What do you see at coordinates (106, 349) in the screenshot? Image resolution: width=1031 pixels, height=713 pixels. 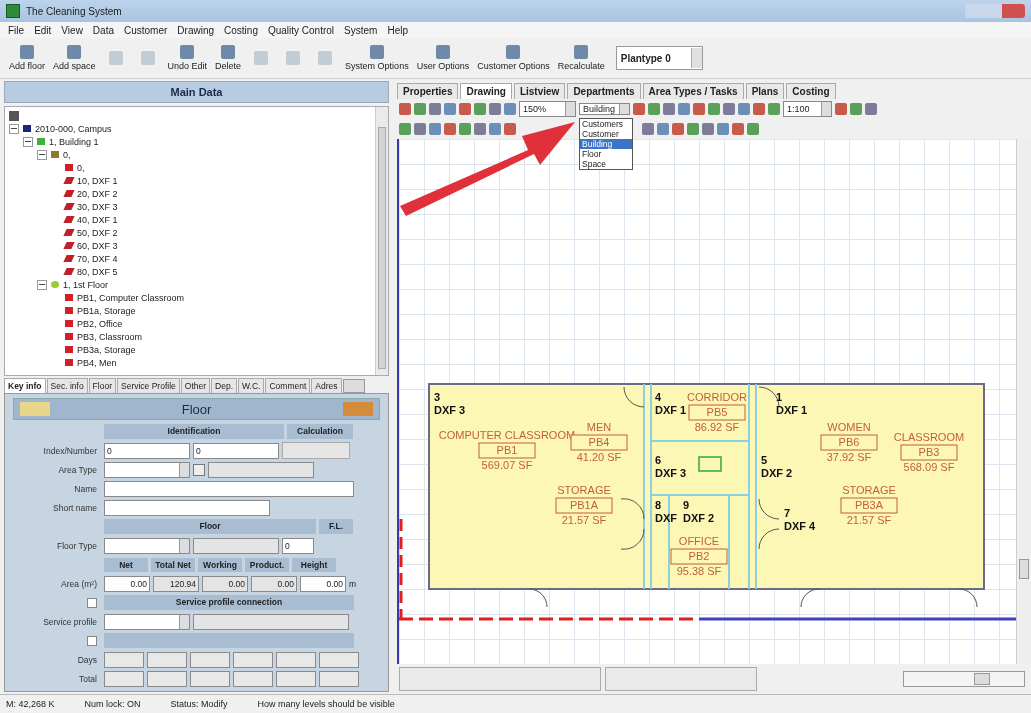 I see `tree-item: PB3a, Storage` at bounding box center [106, 349].